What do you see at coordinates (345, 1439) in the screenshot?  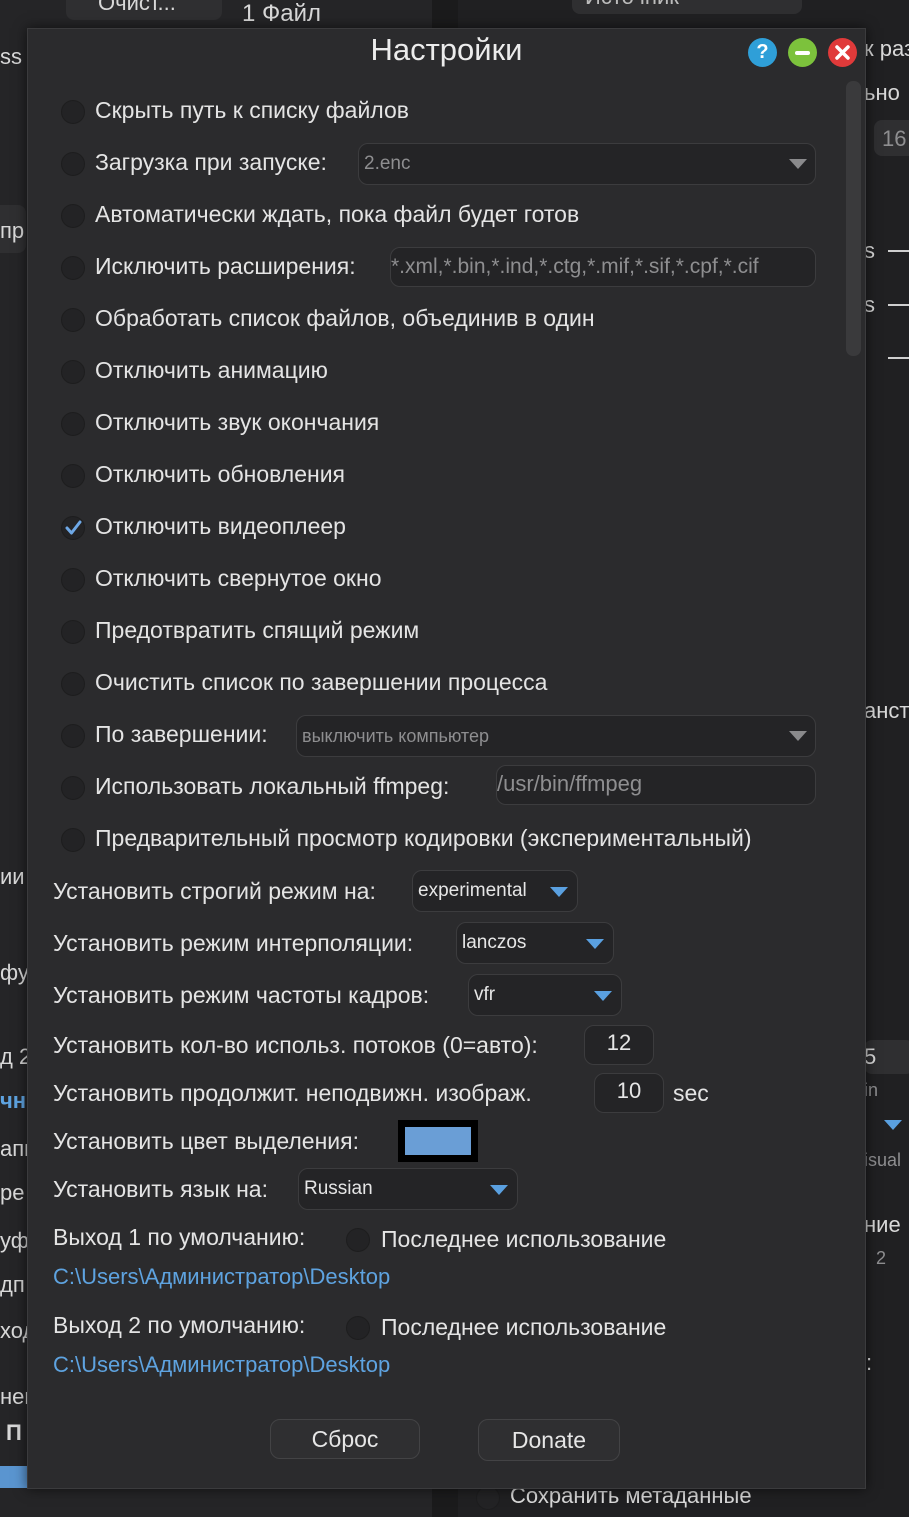 I see `reset-button: Сброс` at bounding box center [345, 1439].